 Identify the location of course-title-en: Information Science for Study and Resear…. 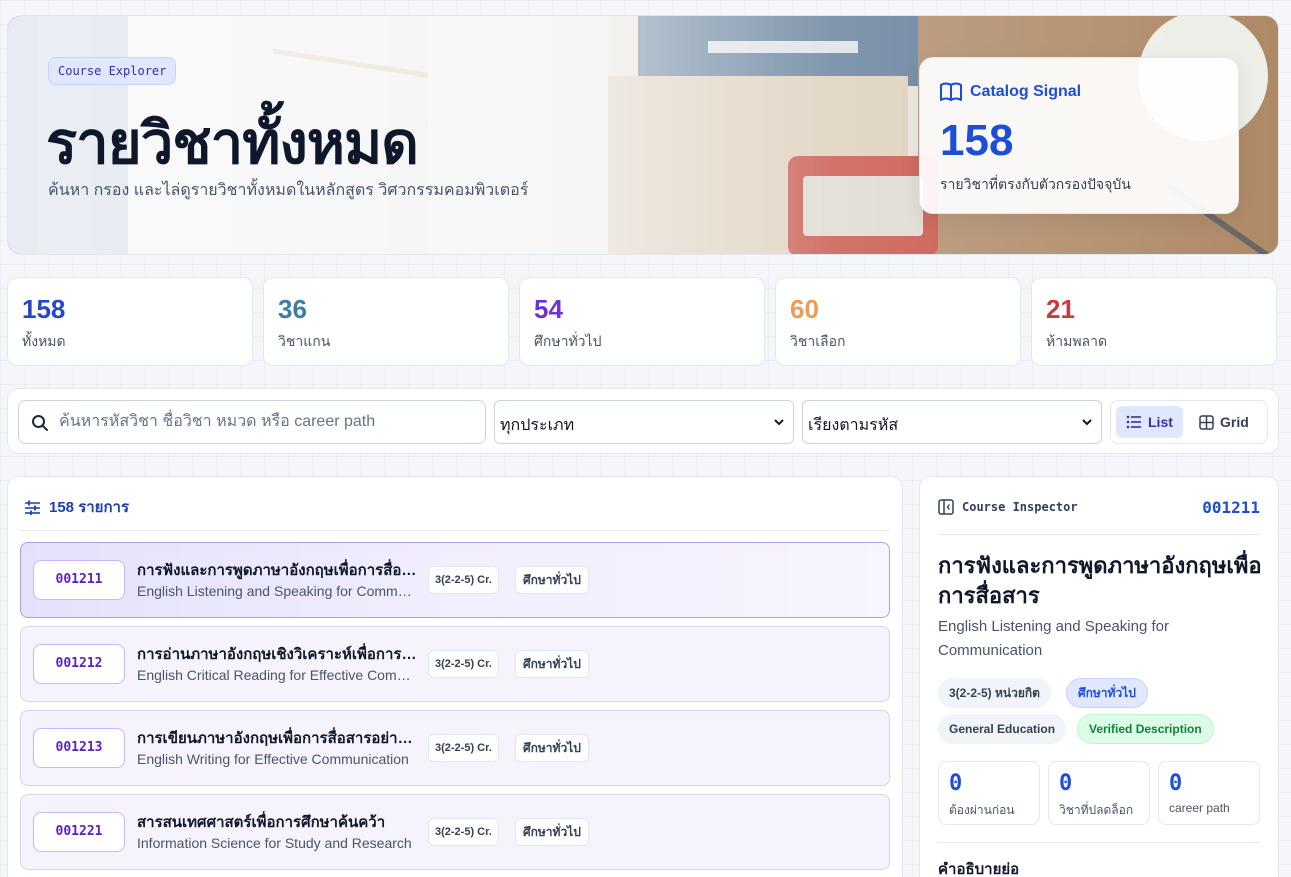
(274, 843).